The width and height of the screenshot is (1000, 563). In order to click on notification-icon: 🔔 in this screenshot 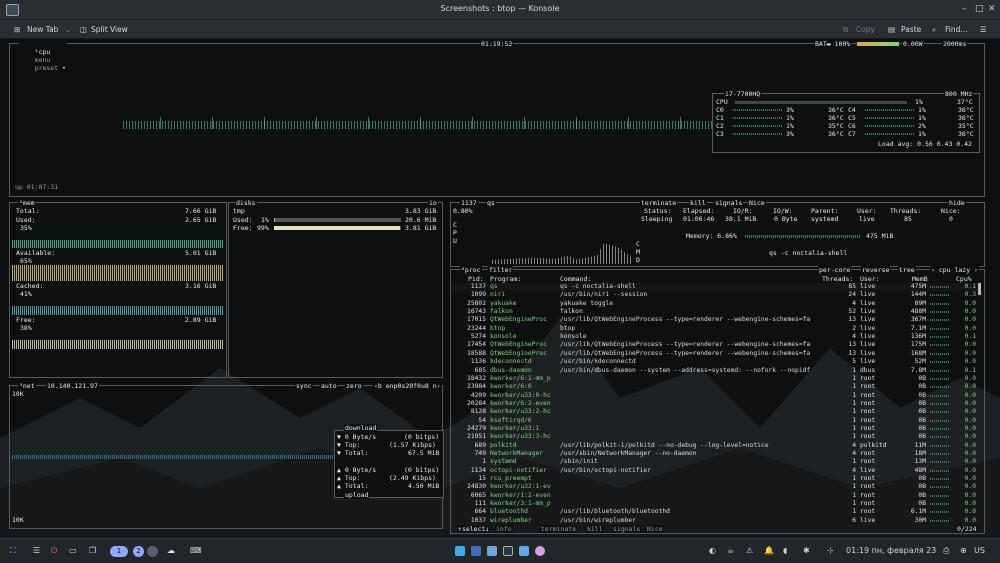, I will do `click(769, 551)`.